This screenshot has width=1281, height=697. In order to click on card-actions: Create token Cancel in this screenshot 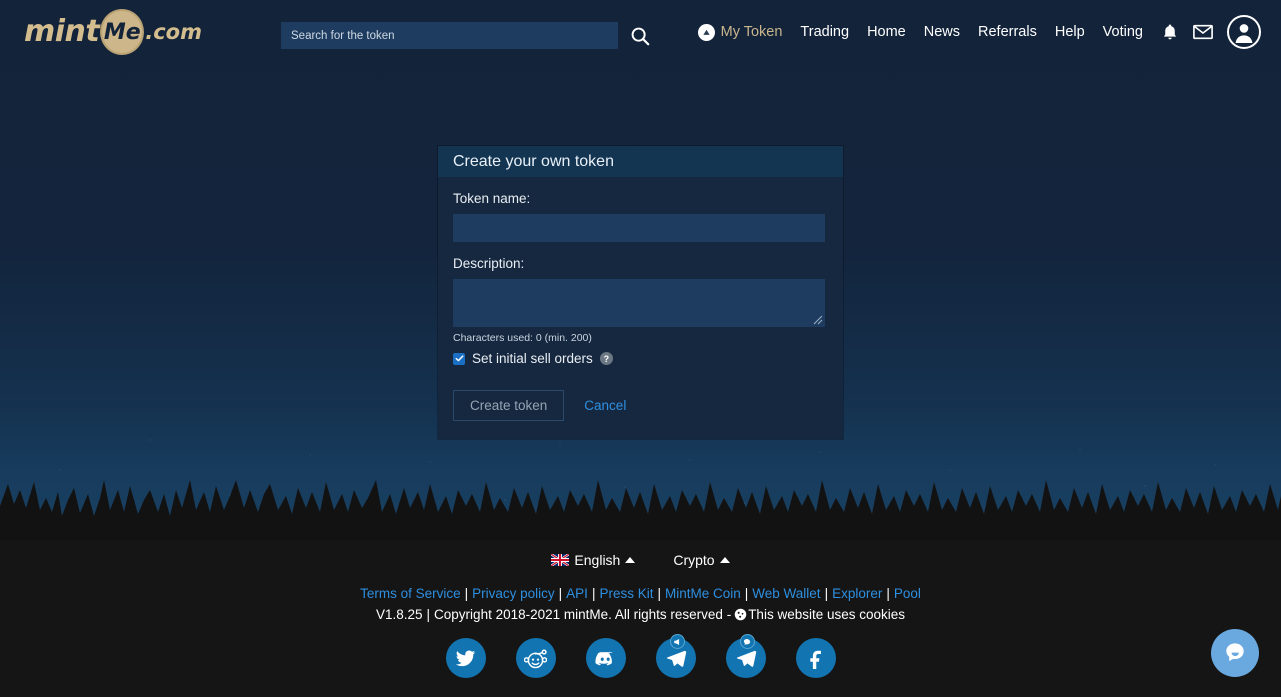, I will do `click(640, 405)`.